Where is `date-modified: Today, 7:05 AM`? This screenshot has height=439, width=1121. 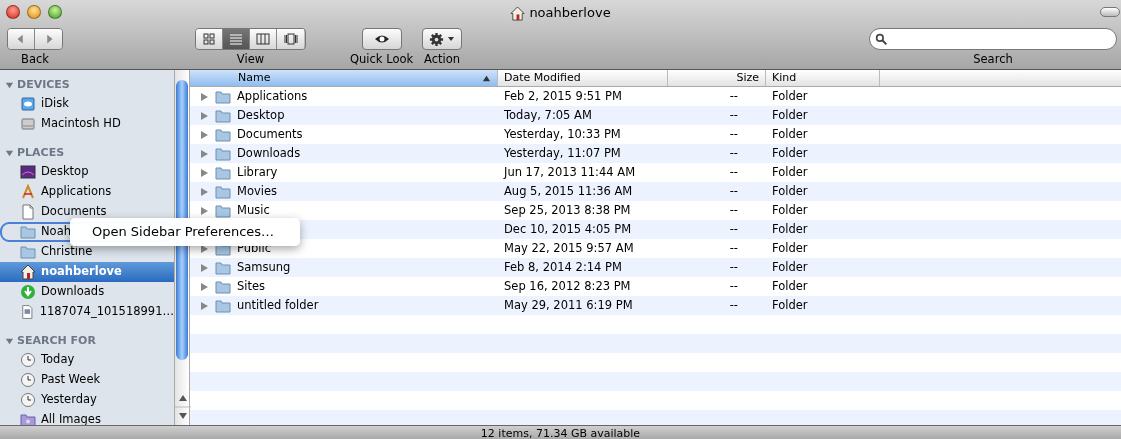 date-modified: Today, 7:05 AM is located at coordinates (548, 114).